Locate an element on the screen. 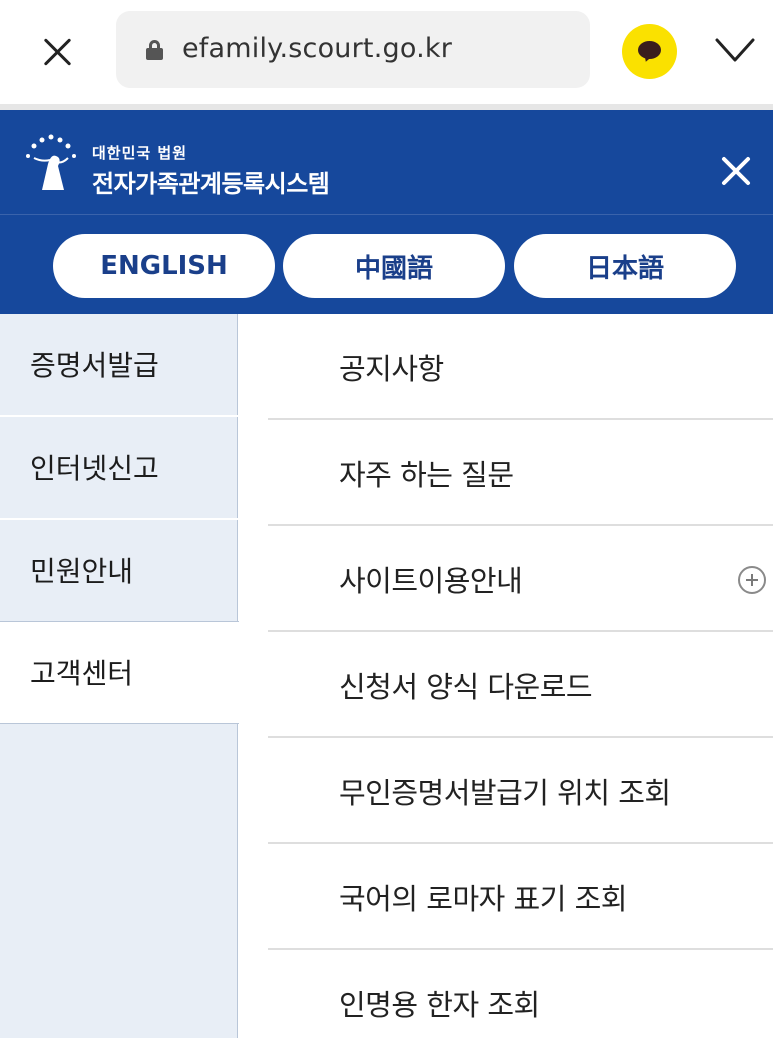 Image resolution: width=773 pixels, height=1038 pixels. submenu-label: 자주 하는 질문 is located at coordinates (426, 475).